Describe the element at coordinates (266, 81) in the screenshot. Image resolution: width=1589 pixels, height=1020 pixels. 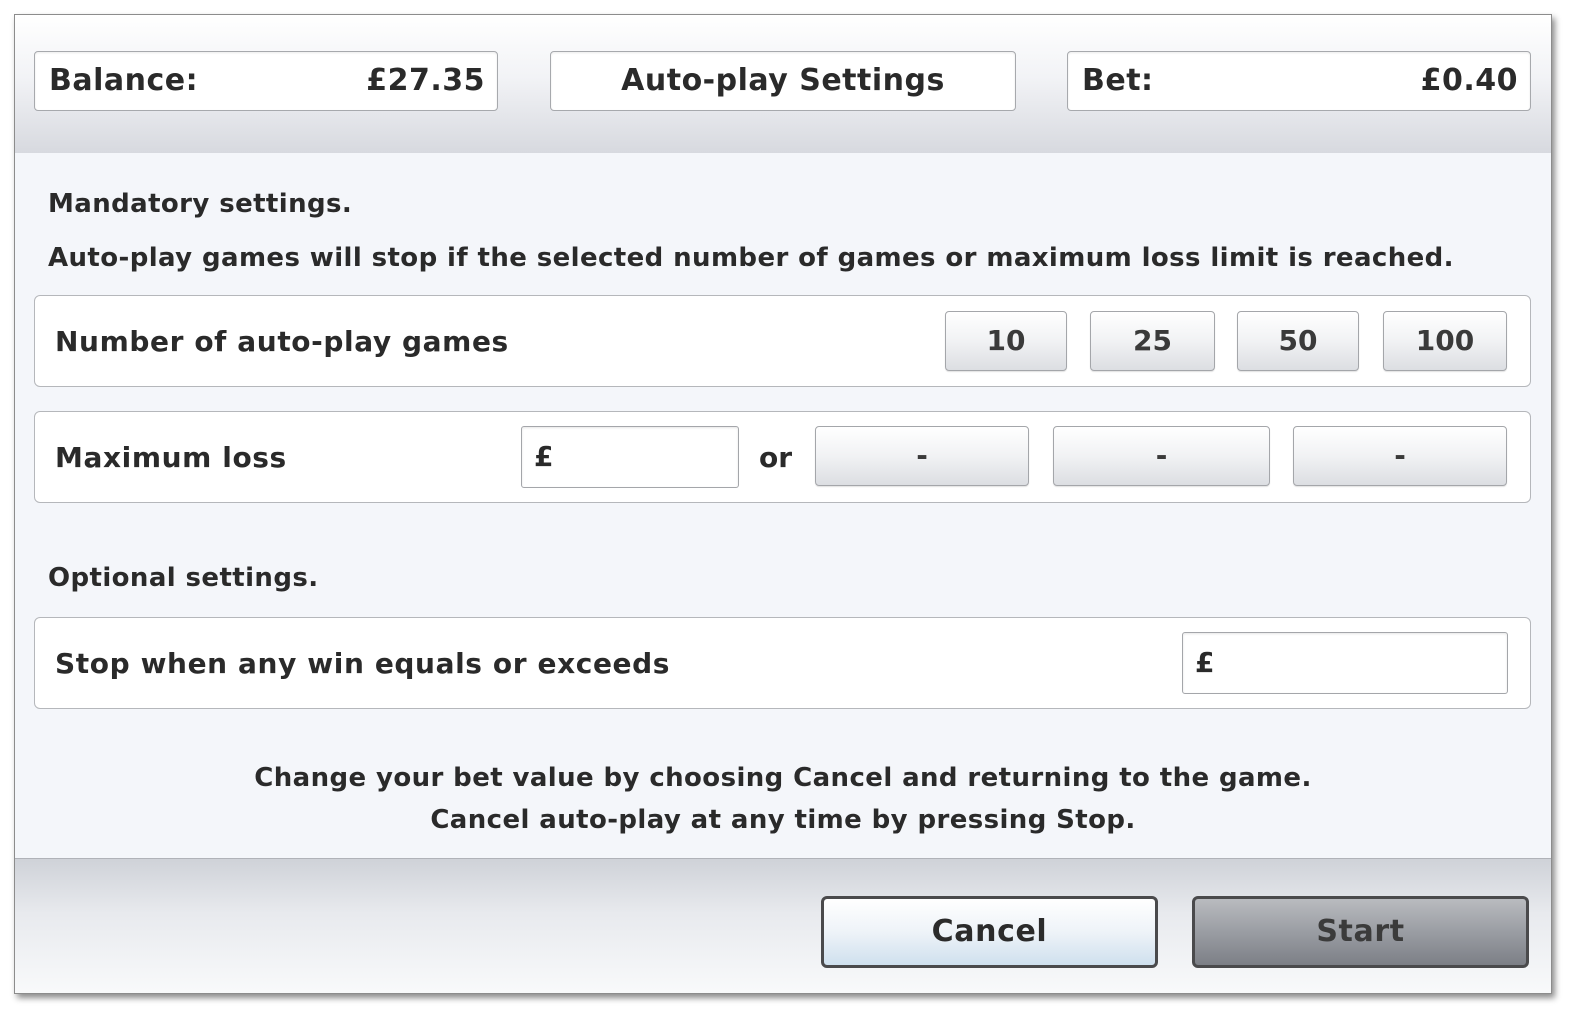
I see `balance-display: Balance: £27.35` at that location.